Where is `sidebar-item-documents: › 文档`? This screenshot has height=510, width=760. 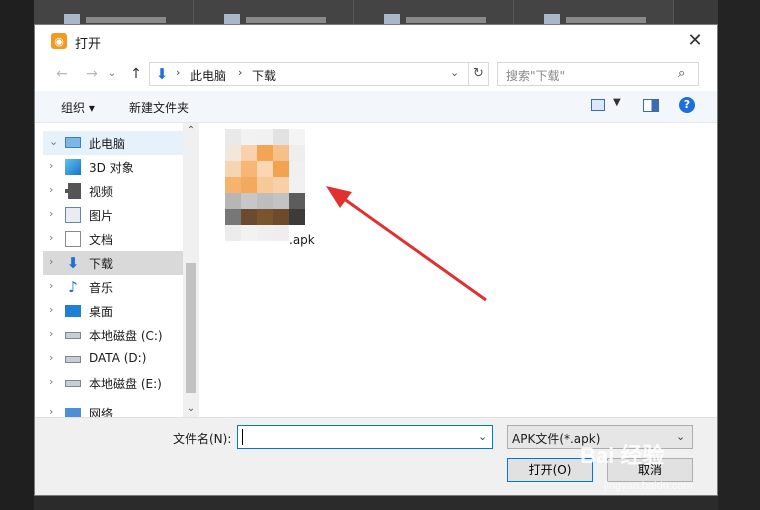 sidebar-item-documents: › 文档 is located at coordinates (113, 239).